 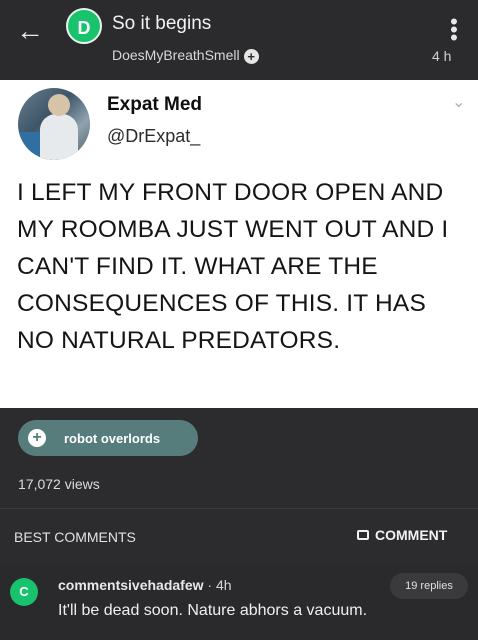 I want to click on comment-meta: commentsivehadafew · 4h, so click(x=145, y=585).